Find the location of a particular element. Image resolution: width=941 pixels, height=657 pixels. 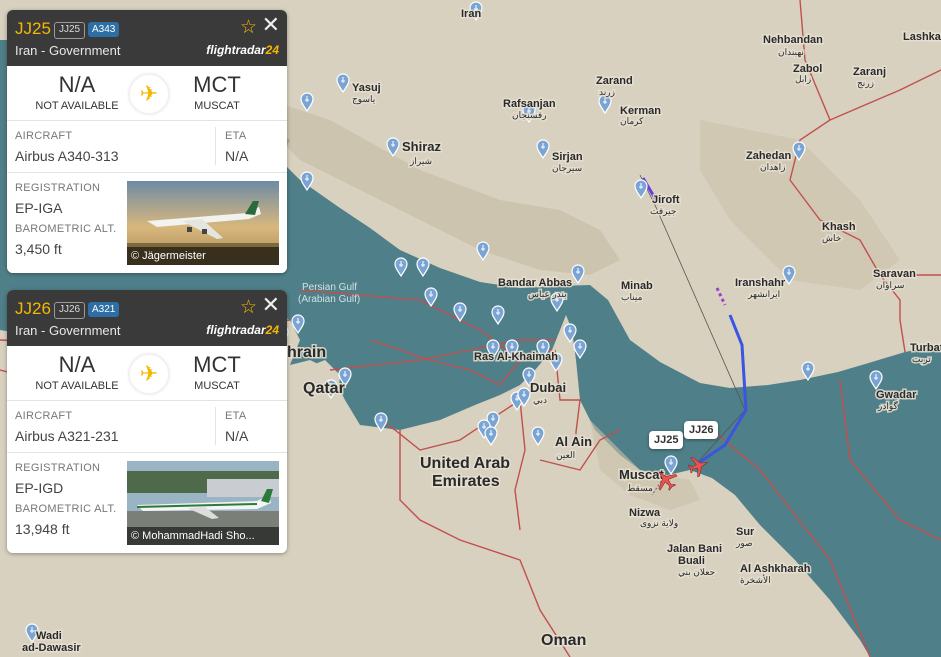

svg-text: Dubai is located at coordinates (548, 387).